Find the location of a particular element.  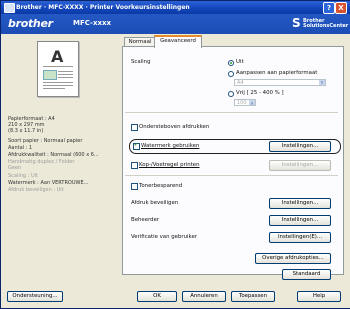

watermerk-checkbox is located at coordinates (136, 146).